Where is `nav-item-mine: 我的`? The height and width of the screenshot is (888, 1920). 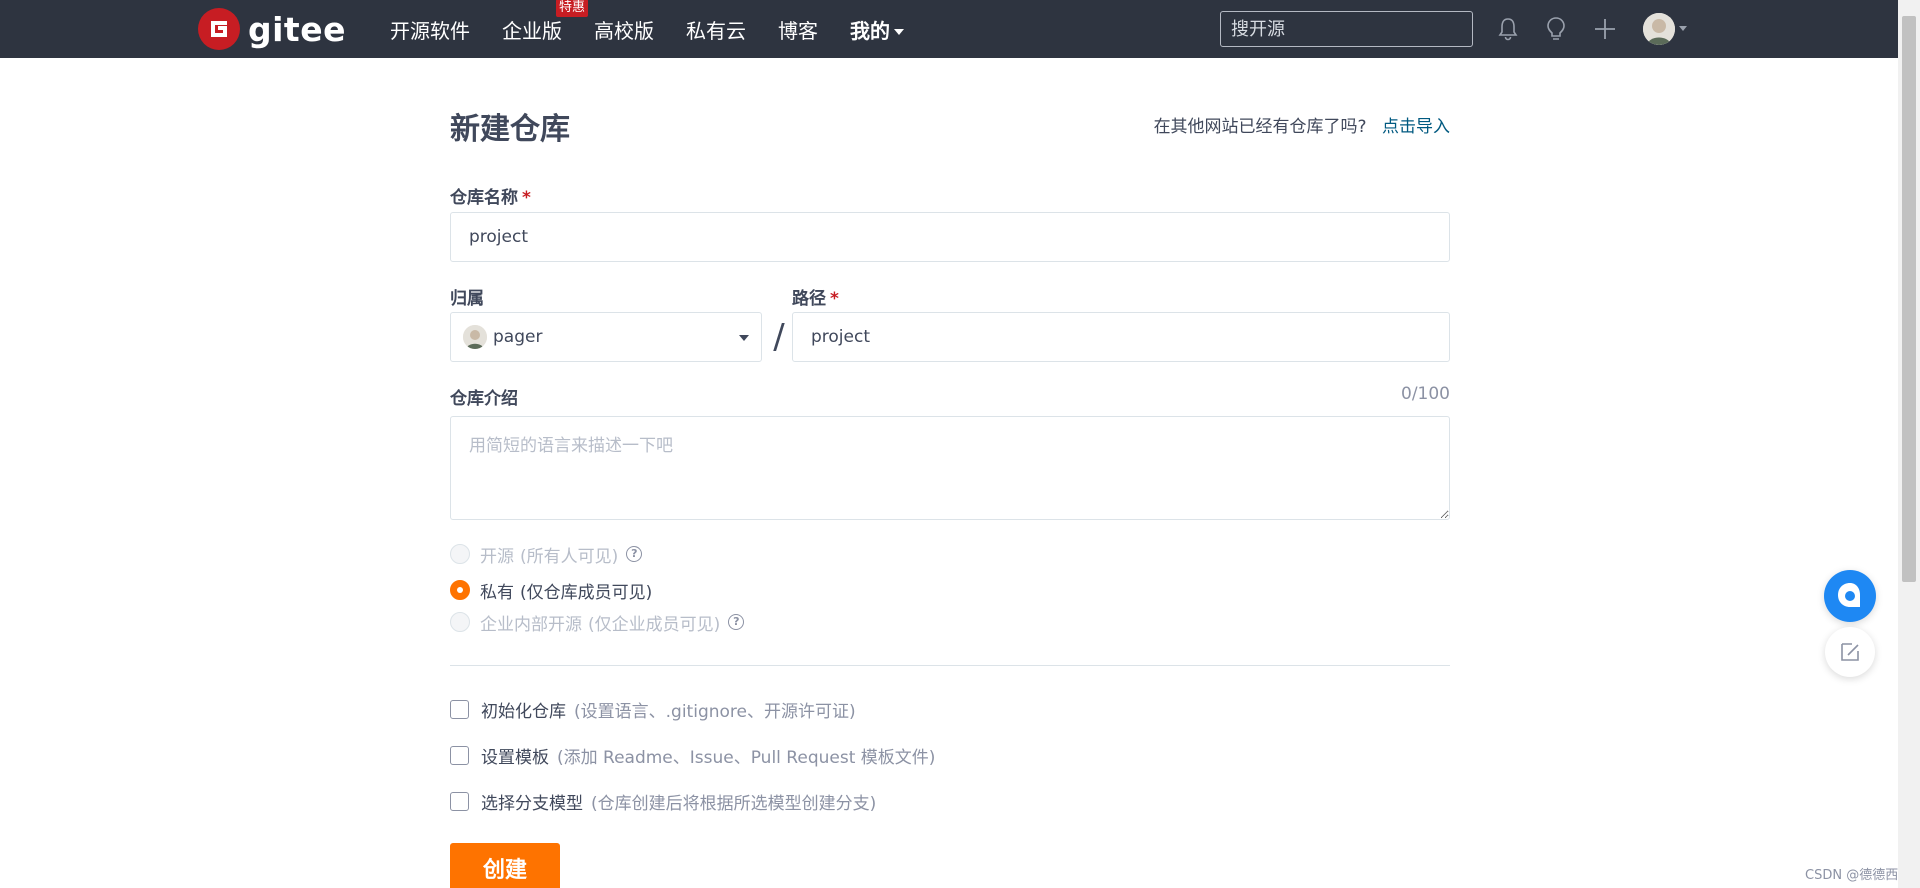 nav-item-mine: 我的 is located at coordinates (877, 29).